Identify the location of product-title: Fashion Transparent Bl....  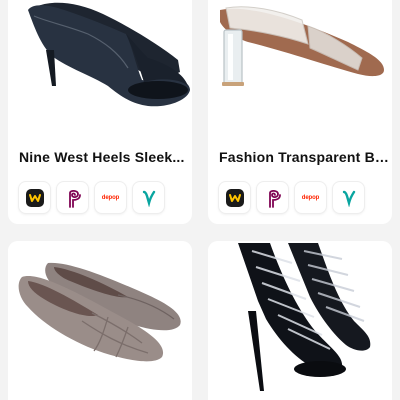
(304, 157).